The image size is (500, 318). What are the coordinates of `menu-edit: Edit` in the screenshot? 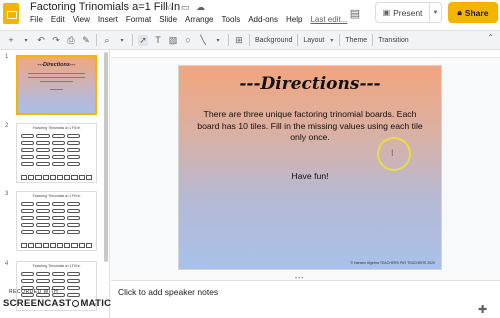 It's located at (58, 19).